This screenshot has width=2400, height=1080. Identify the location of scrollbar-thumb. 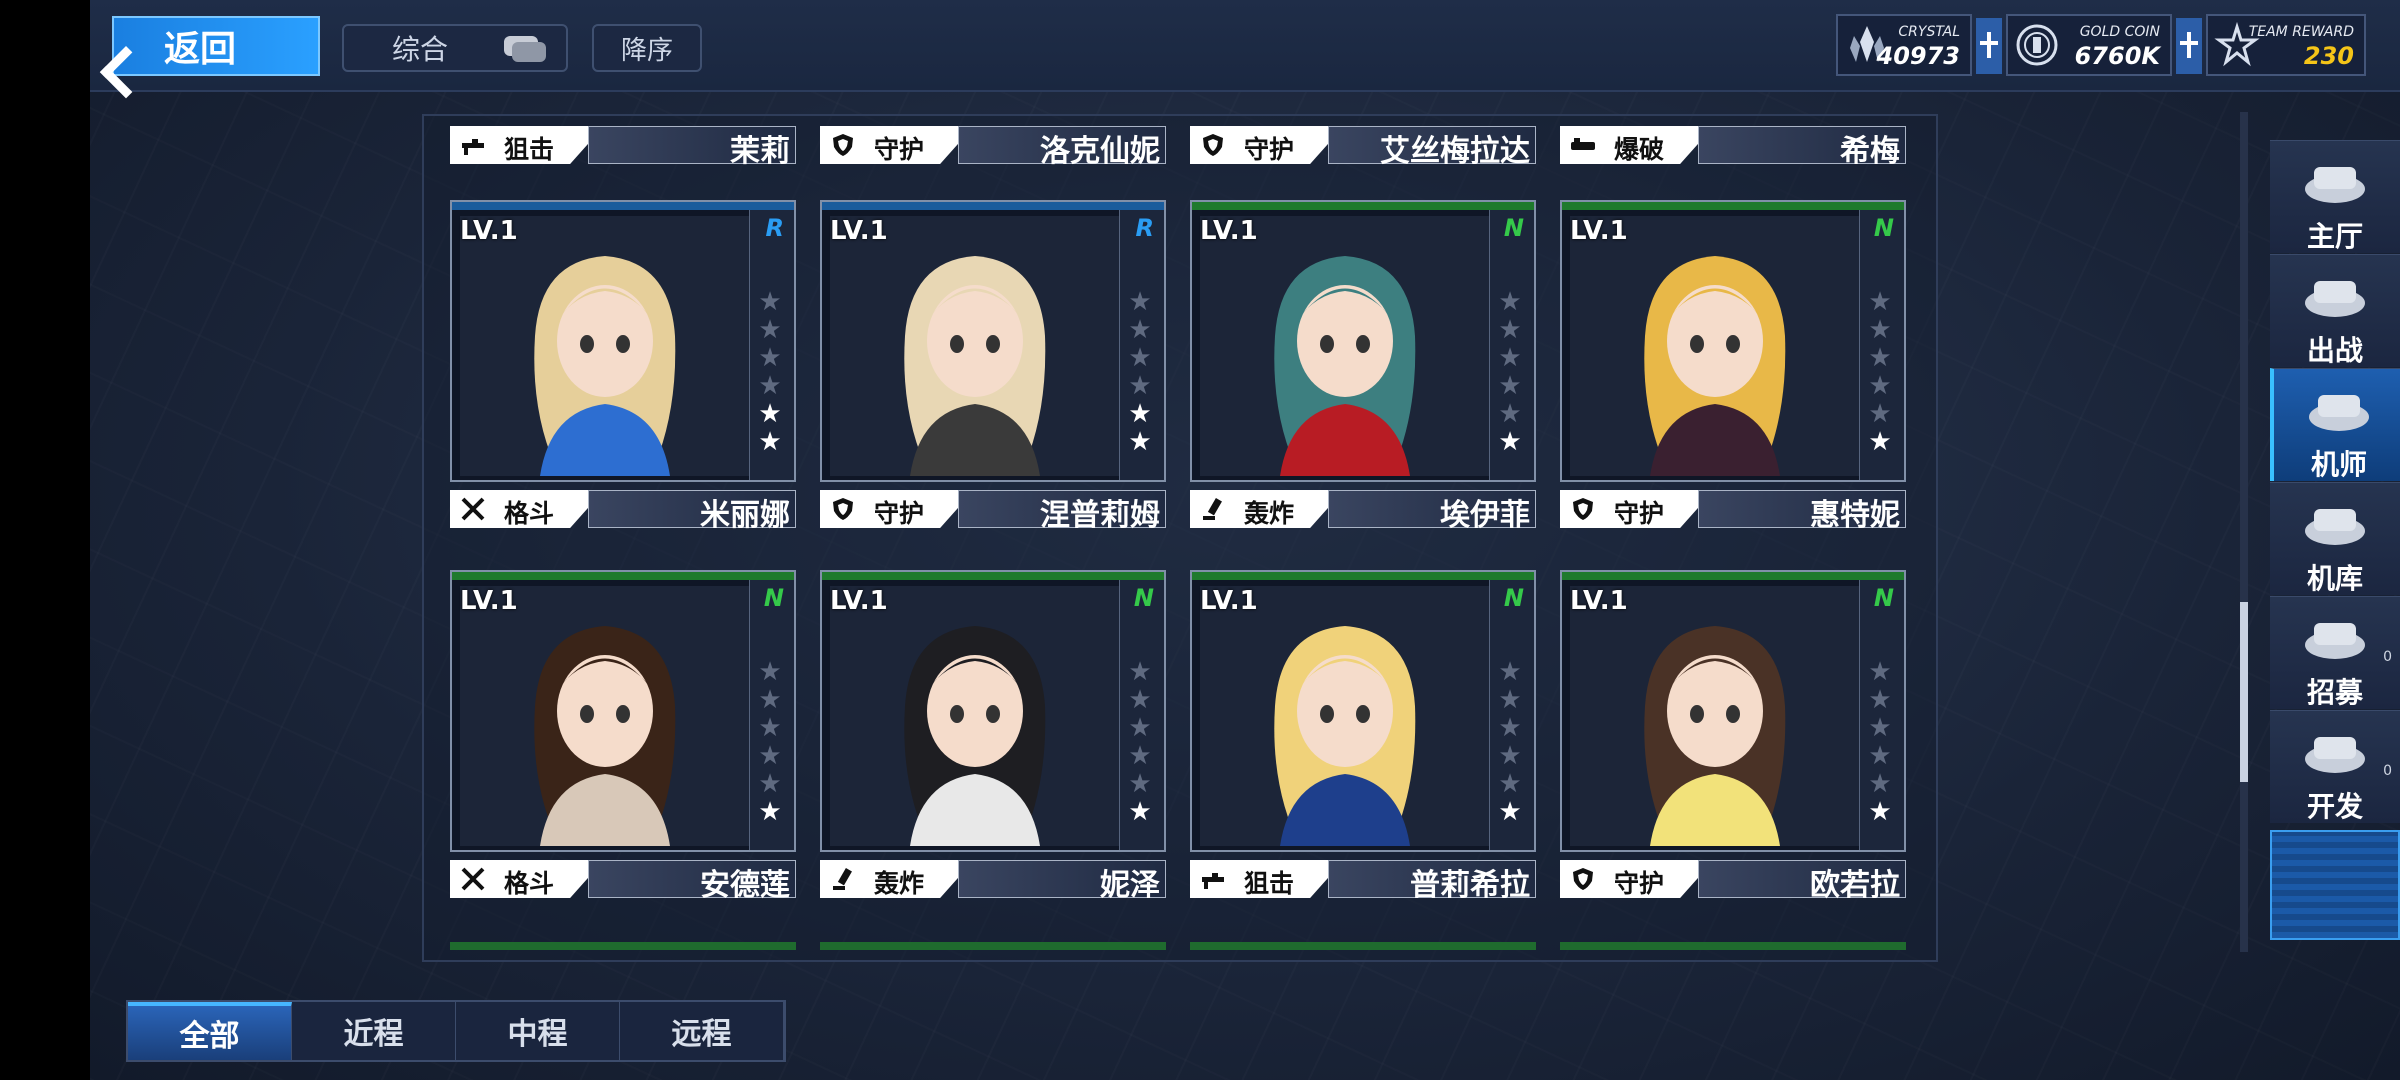
(2244, 692).